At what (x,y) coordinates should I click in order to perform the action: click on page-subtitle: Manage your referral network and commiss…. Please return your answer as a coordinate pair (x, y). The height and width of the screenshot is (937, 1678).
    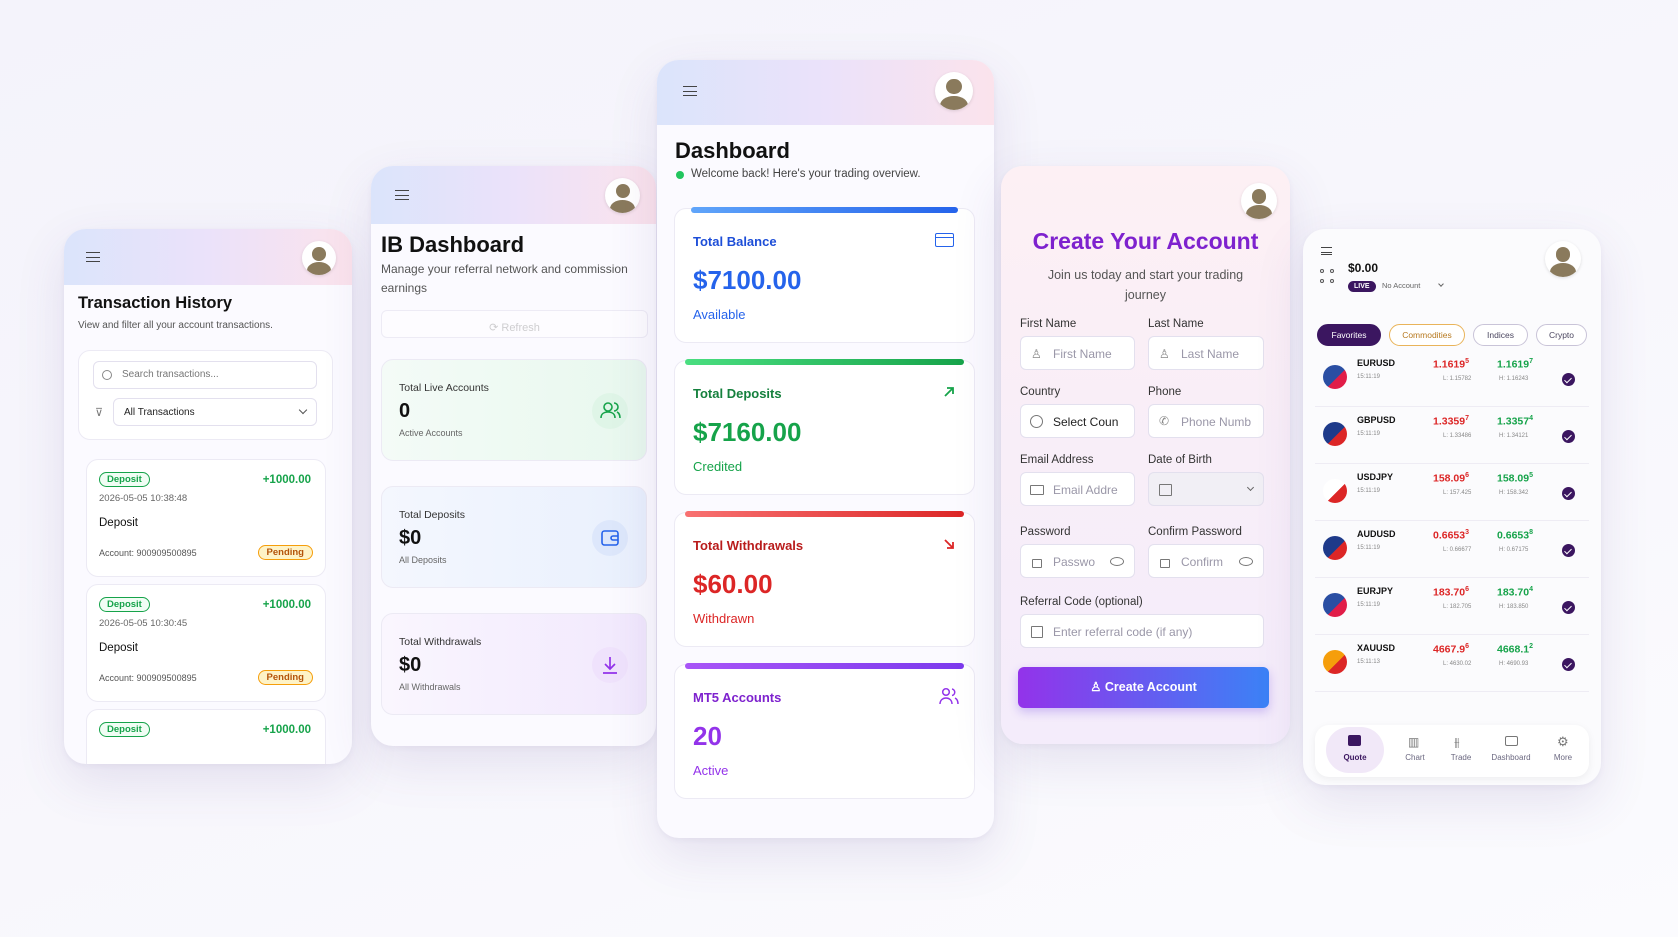
    Looking at the image, I should click on (504, 278).